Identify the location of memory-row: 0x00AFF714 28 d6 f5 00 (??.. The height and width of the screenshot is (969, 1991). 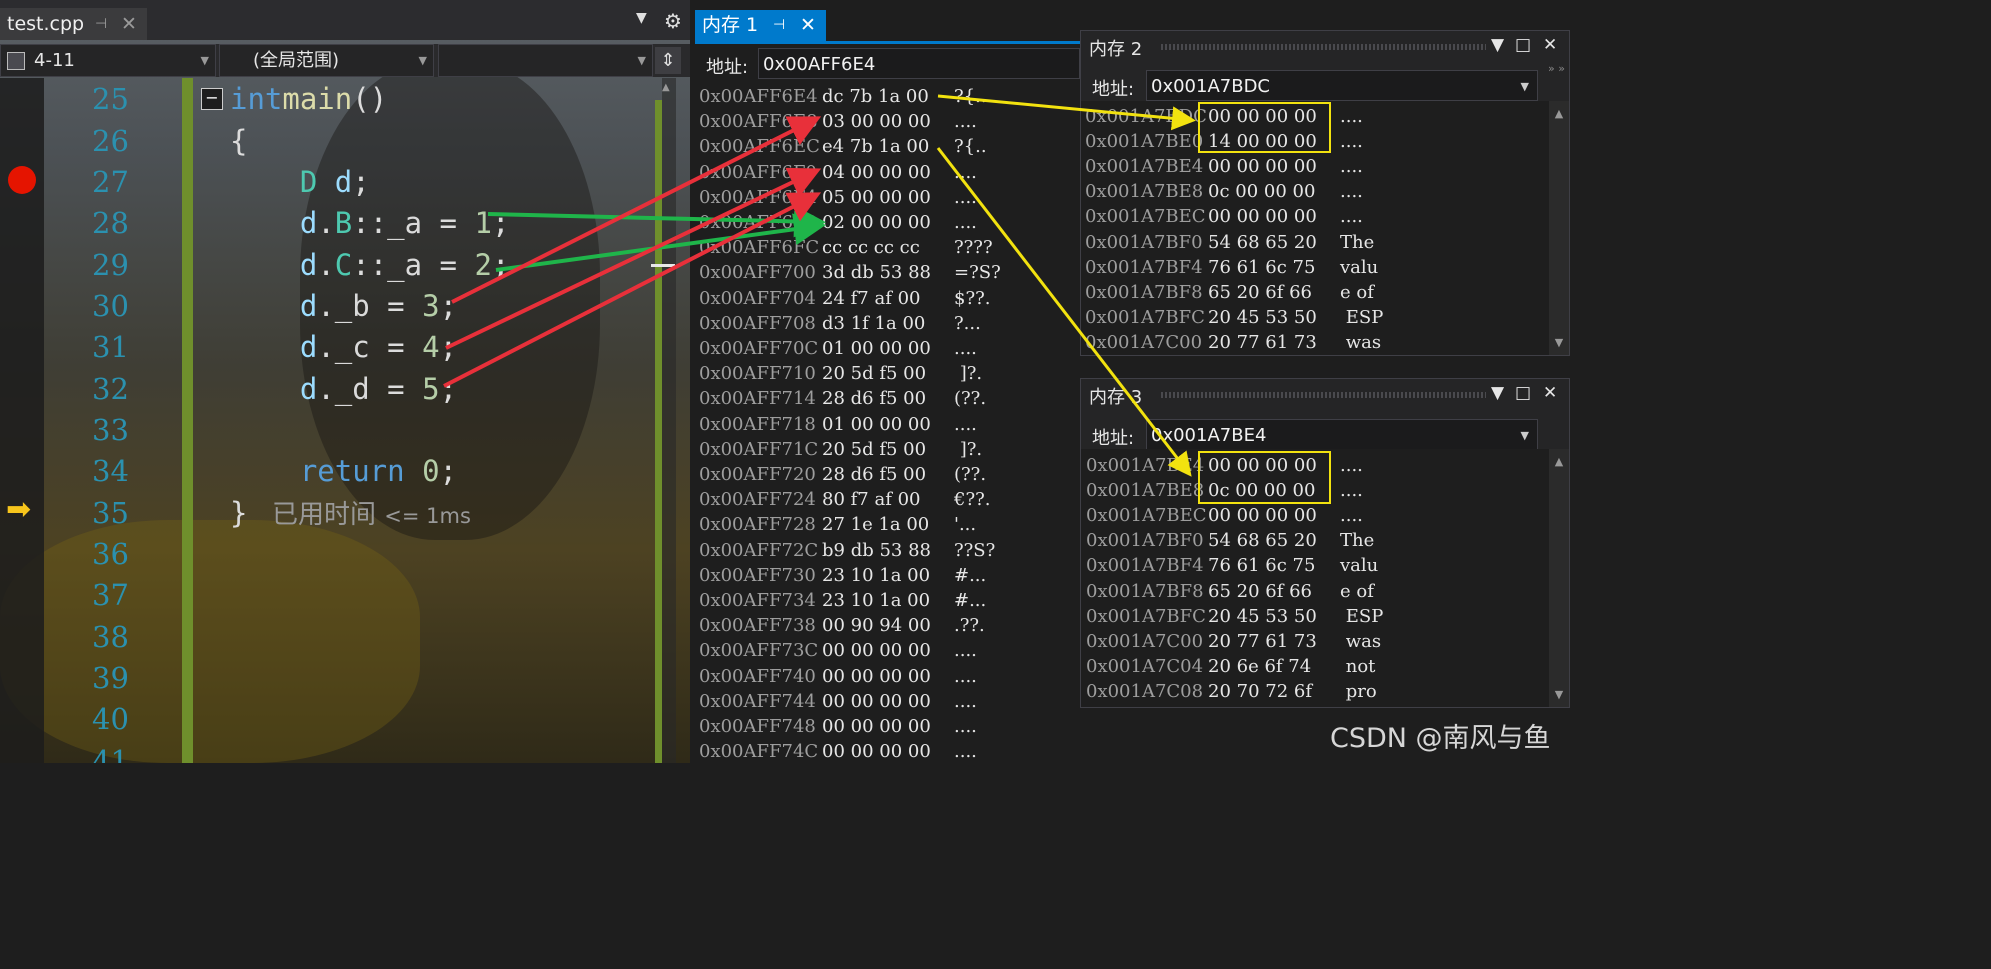
(842, 398).